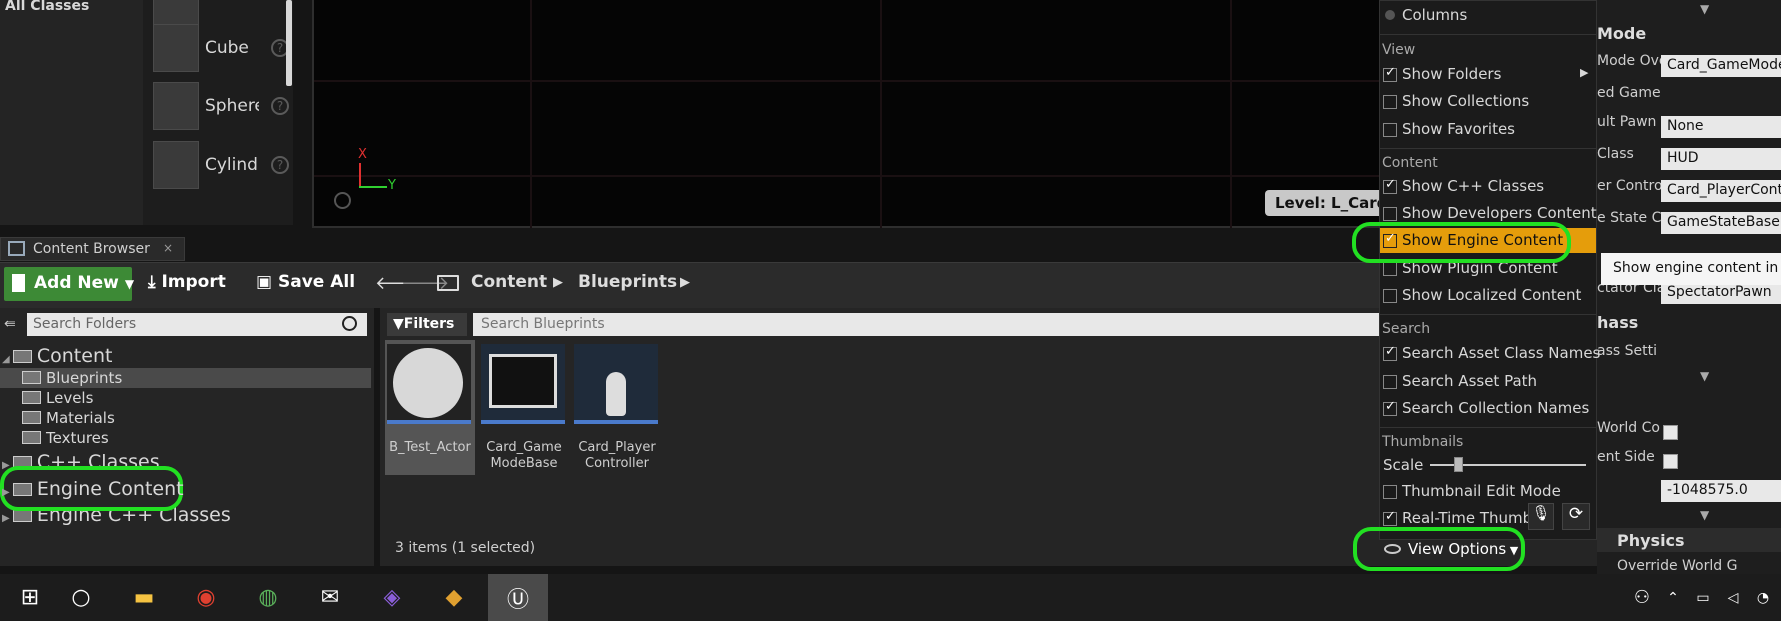  I want to click on place-item-sphere: Sphere ?, so click(223, 110).